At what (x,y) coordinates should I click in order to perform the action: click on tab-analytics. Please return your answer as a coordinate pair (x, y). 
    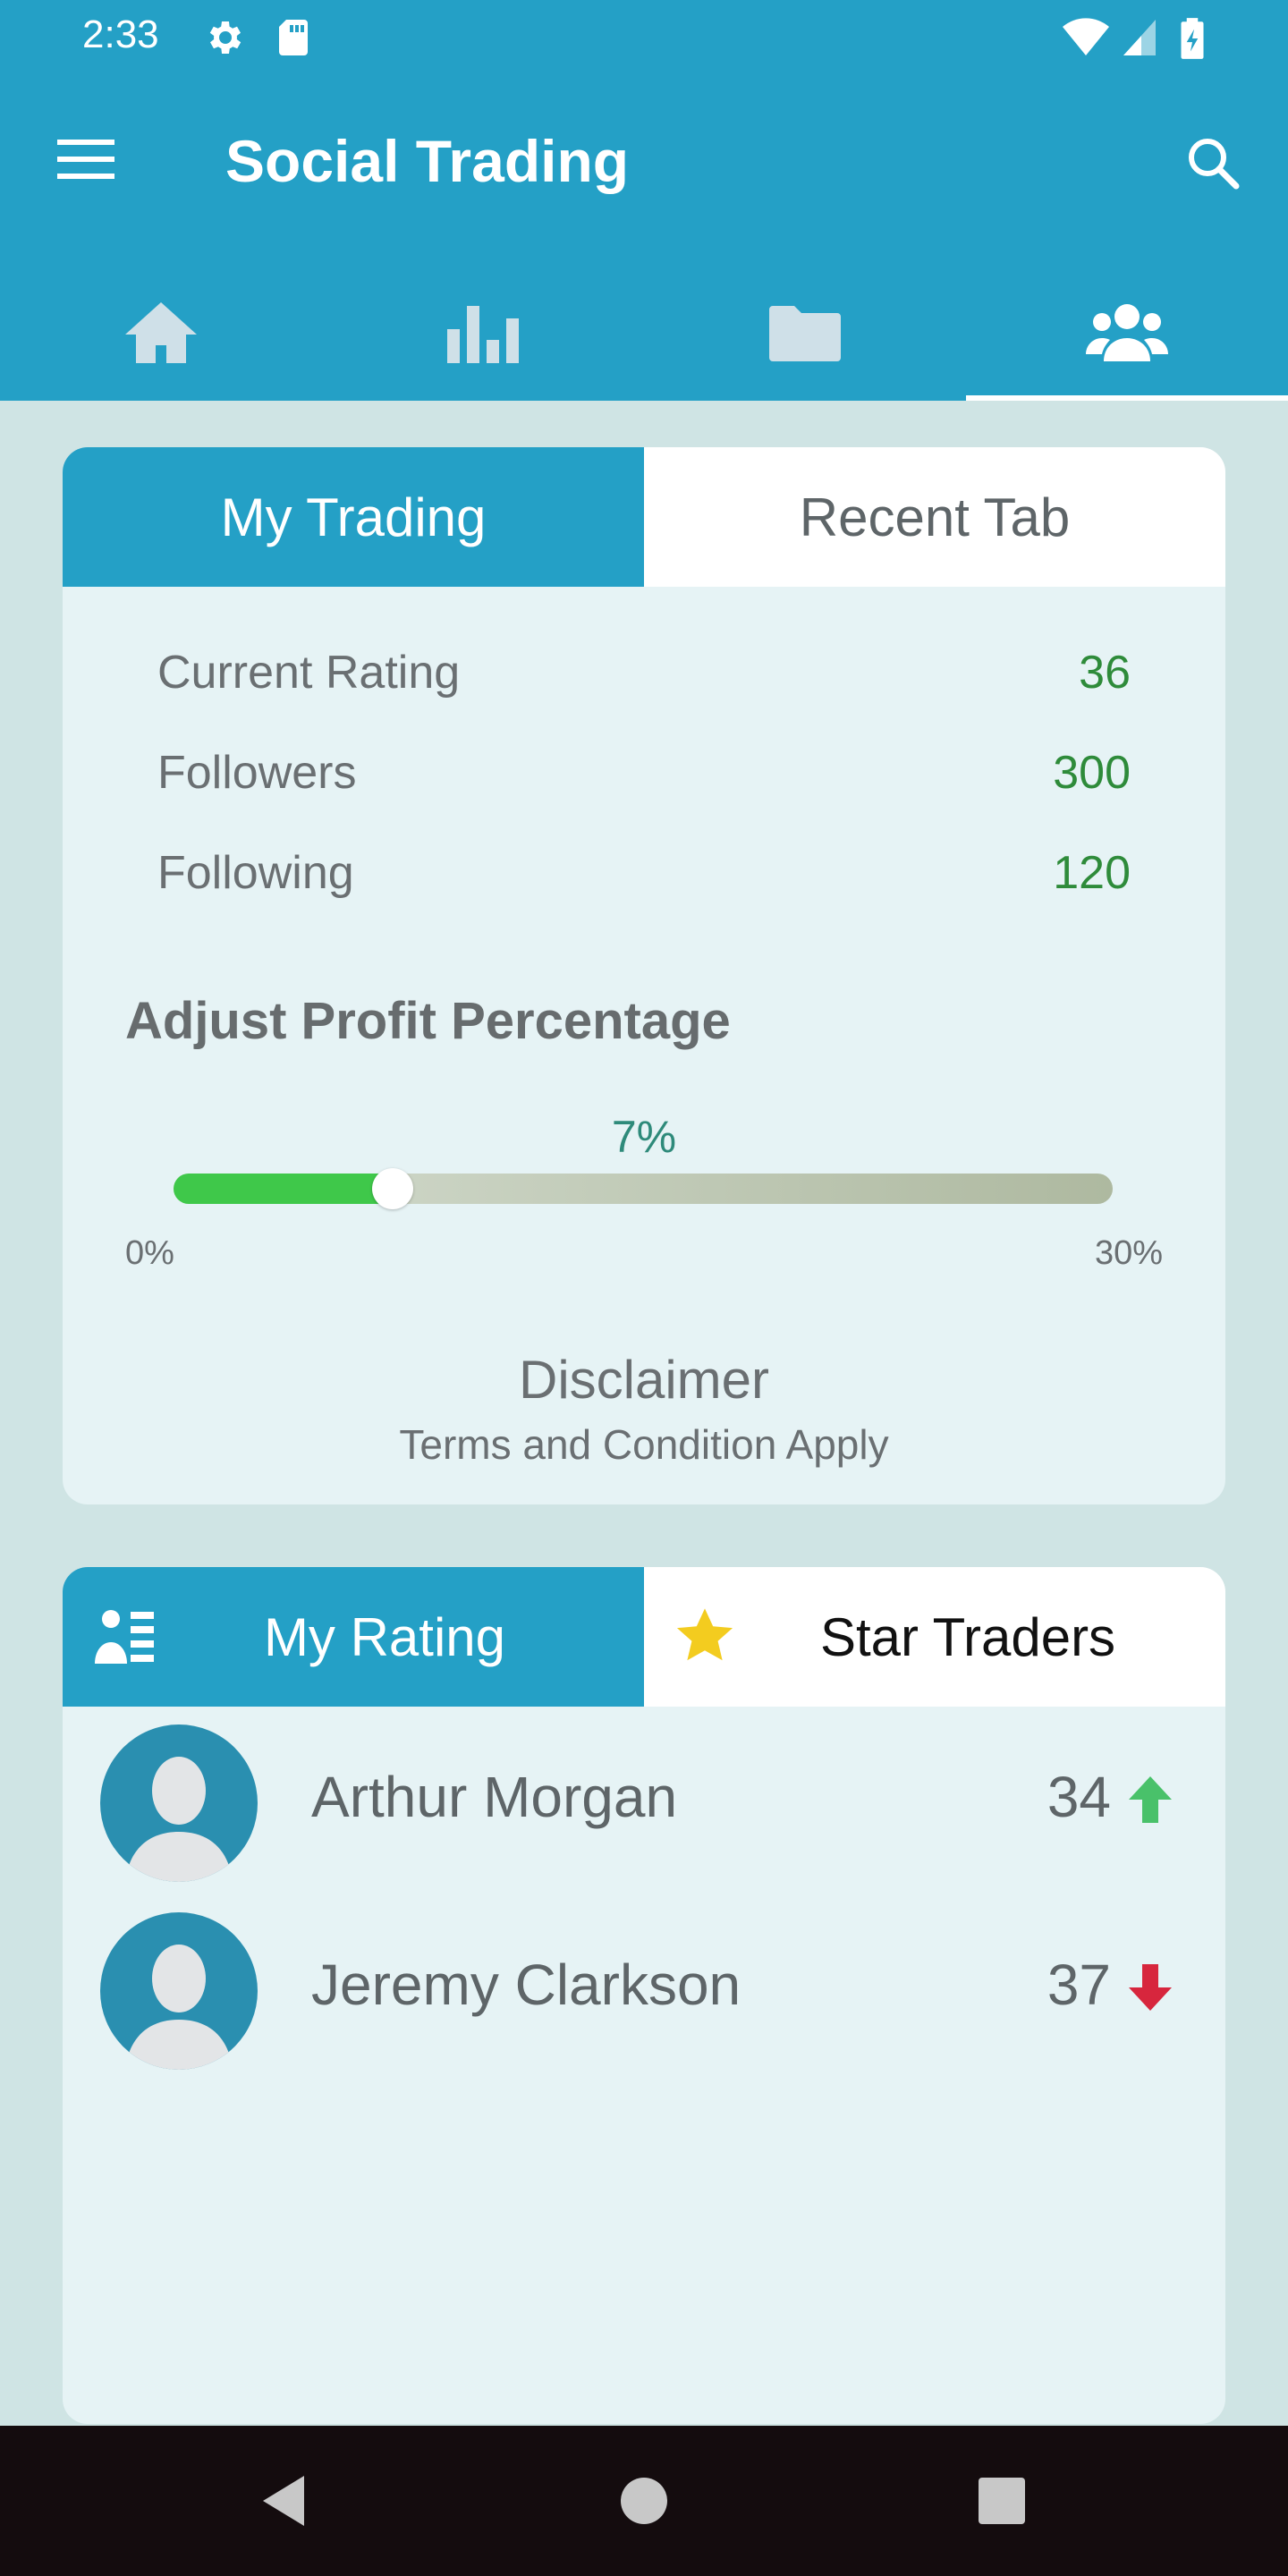
    Looking at the image, I should click on (483, 334).